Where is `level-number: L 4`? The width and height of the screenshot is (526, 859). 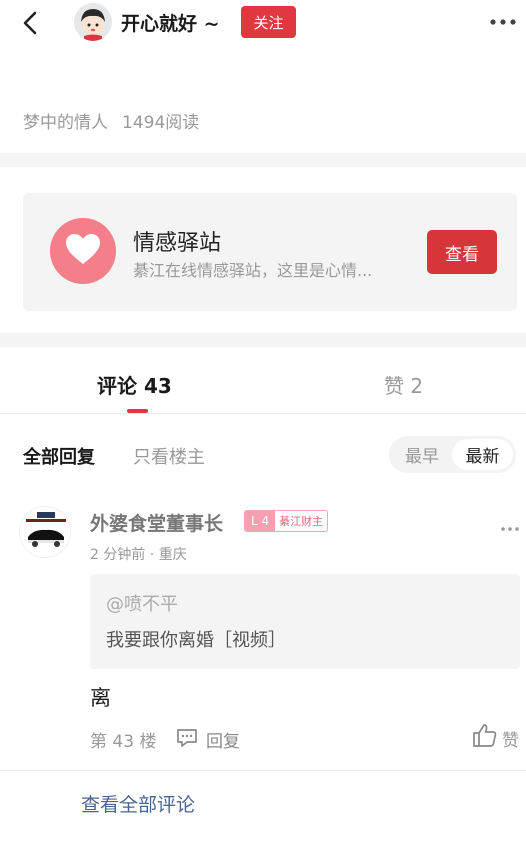
level-number: L 4 is located at coordinates (260, 521).